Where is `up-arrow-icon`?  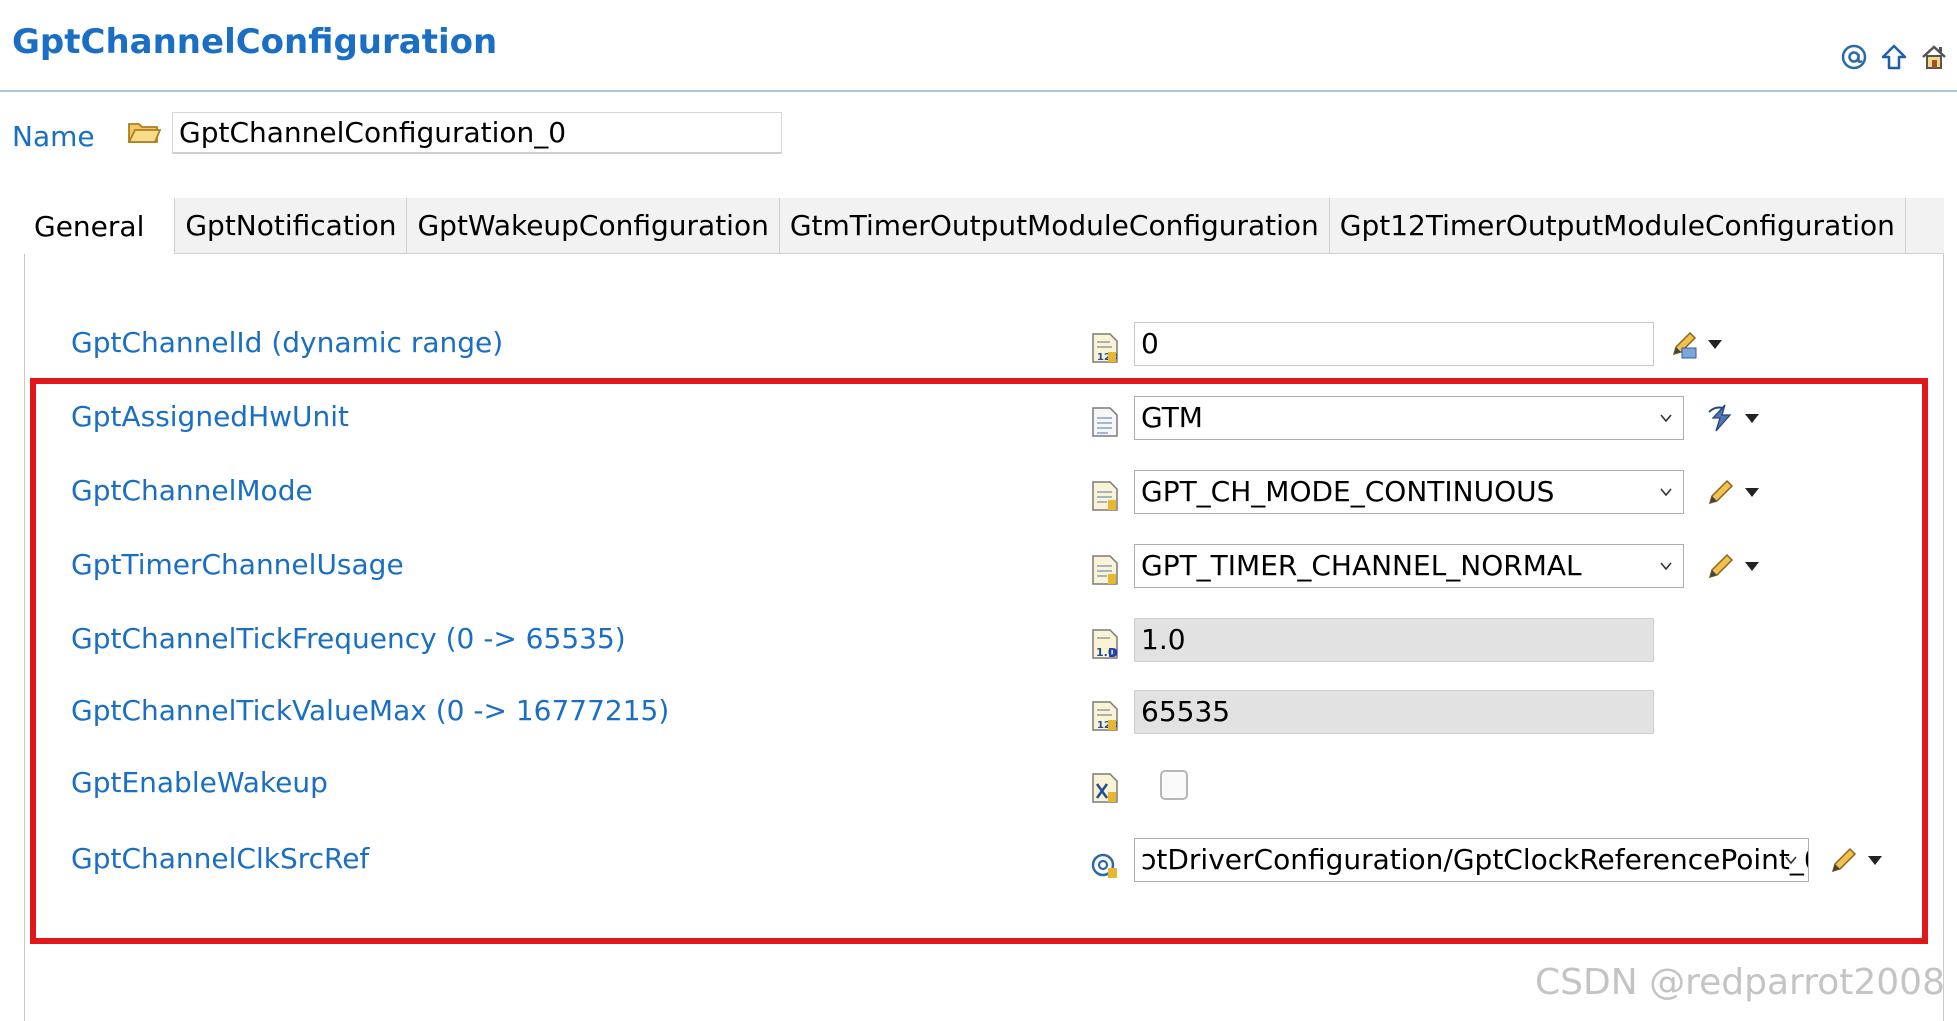
up-arrow-icon is located at coordinates (1894, 57).